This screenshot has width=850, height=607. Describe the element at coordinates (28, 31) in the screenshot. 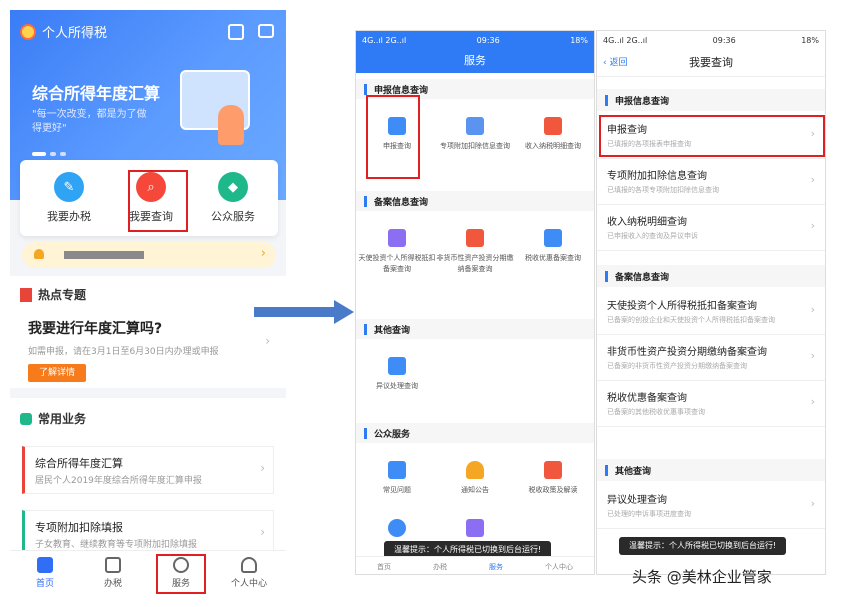

I see `tax-emblem-icon` at that location.